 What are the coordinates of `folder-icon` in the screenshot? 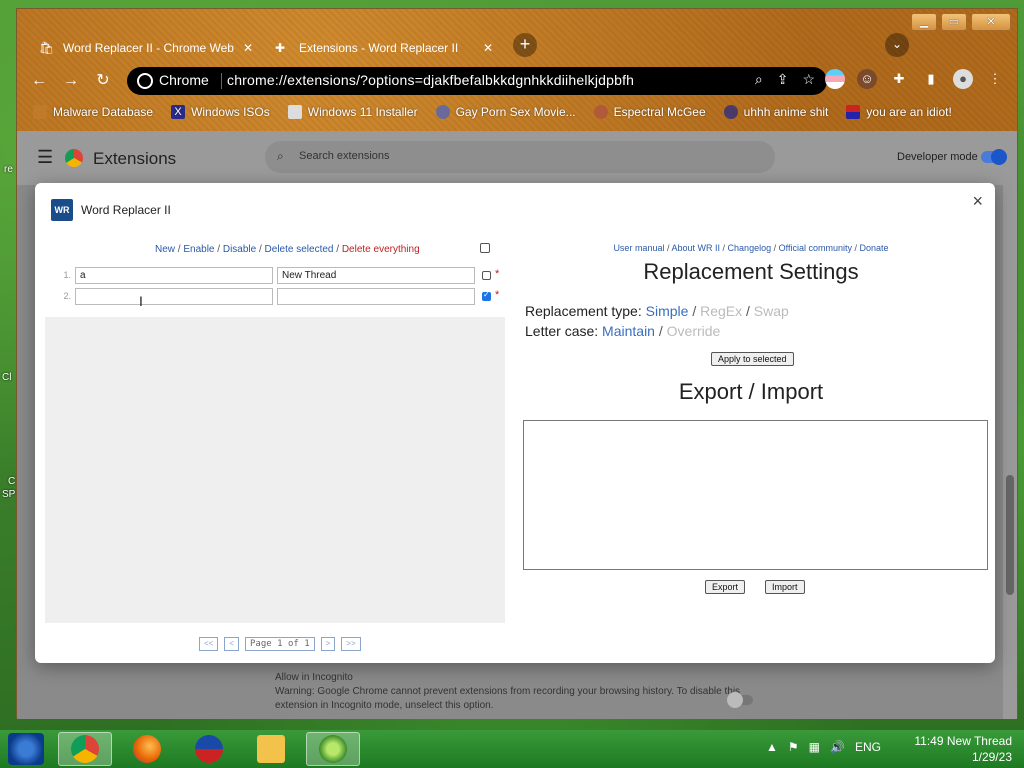 It's located at (271, 749).